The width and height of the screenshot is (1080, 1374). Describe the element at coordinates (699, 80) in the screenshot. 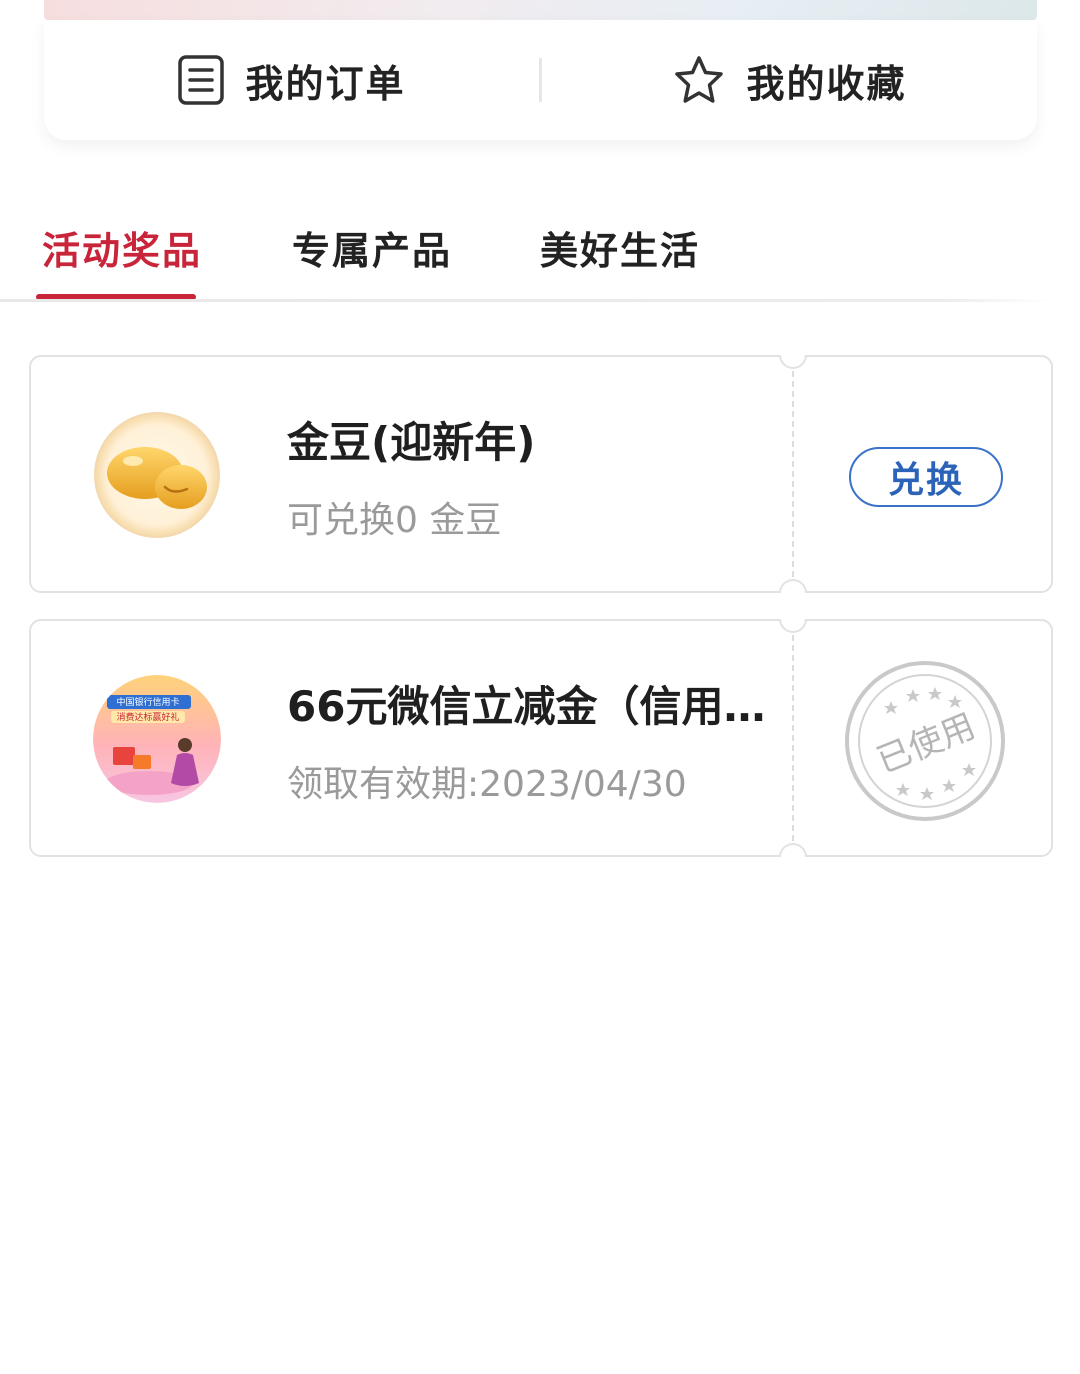

I see `star-icon` at that location.